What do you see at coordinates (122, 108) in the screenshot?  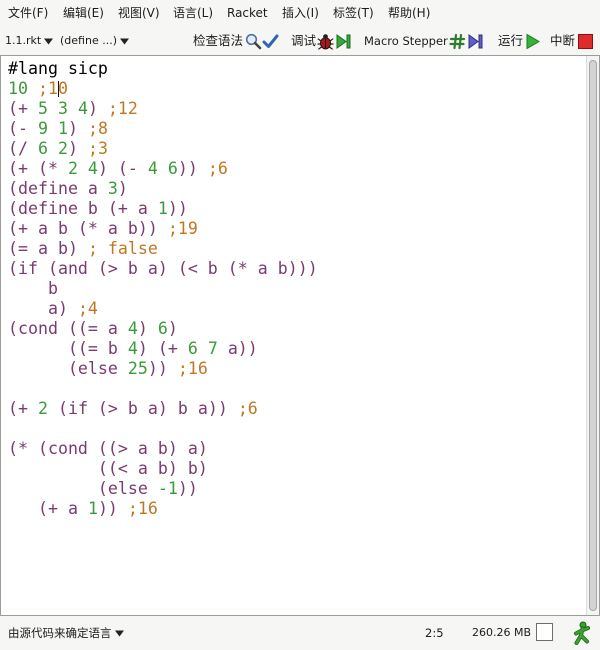 I see `syntax-comment: ;12` at bounding box center [122, 108].